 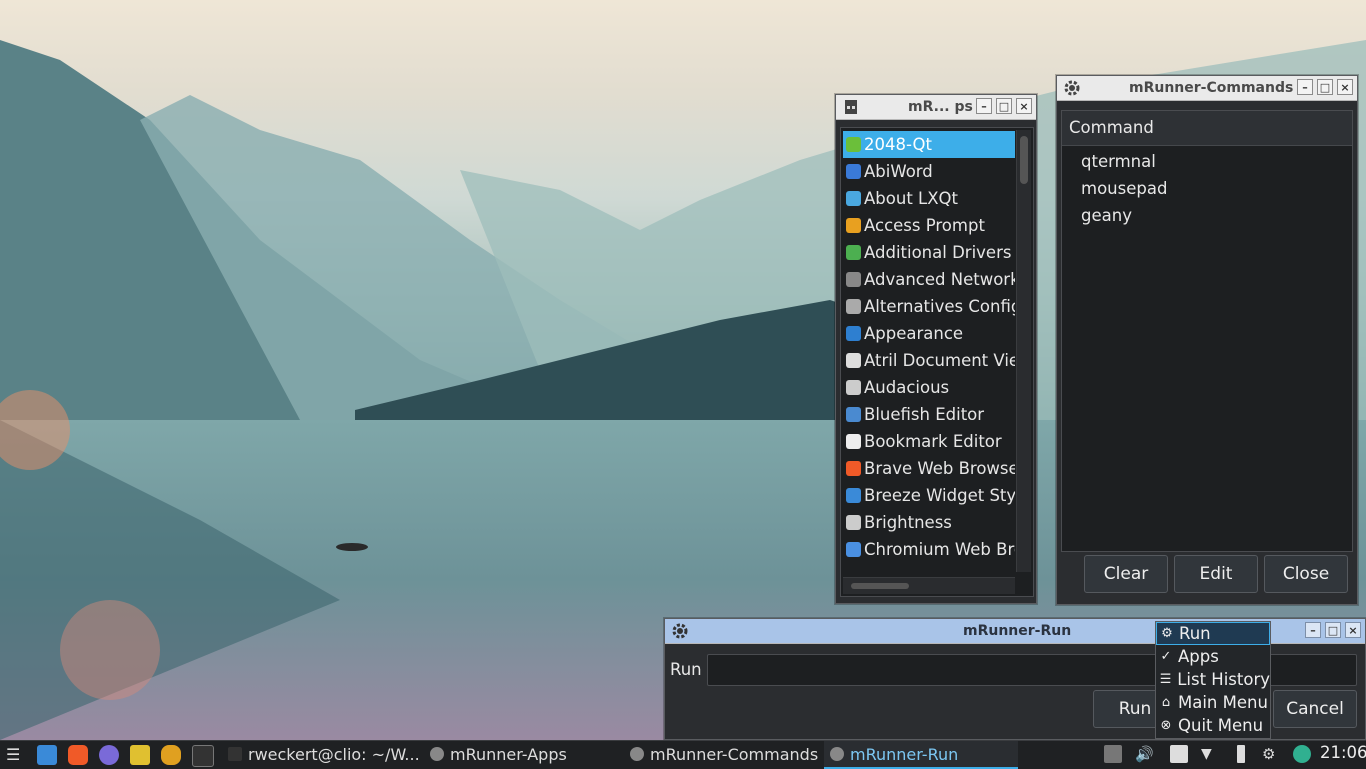 What do you see at coordinates (15, 755) in the screenshot?
I see `main-menu-icon: ☰` at bounding box center [15, 755].